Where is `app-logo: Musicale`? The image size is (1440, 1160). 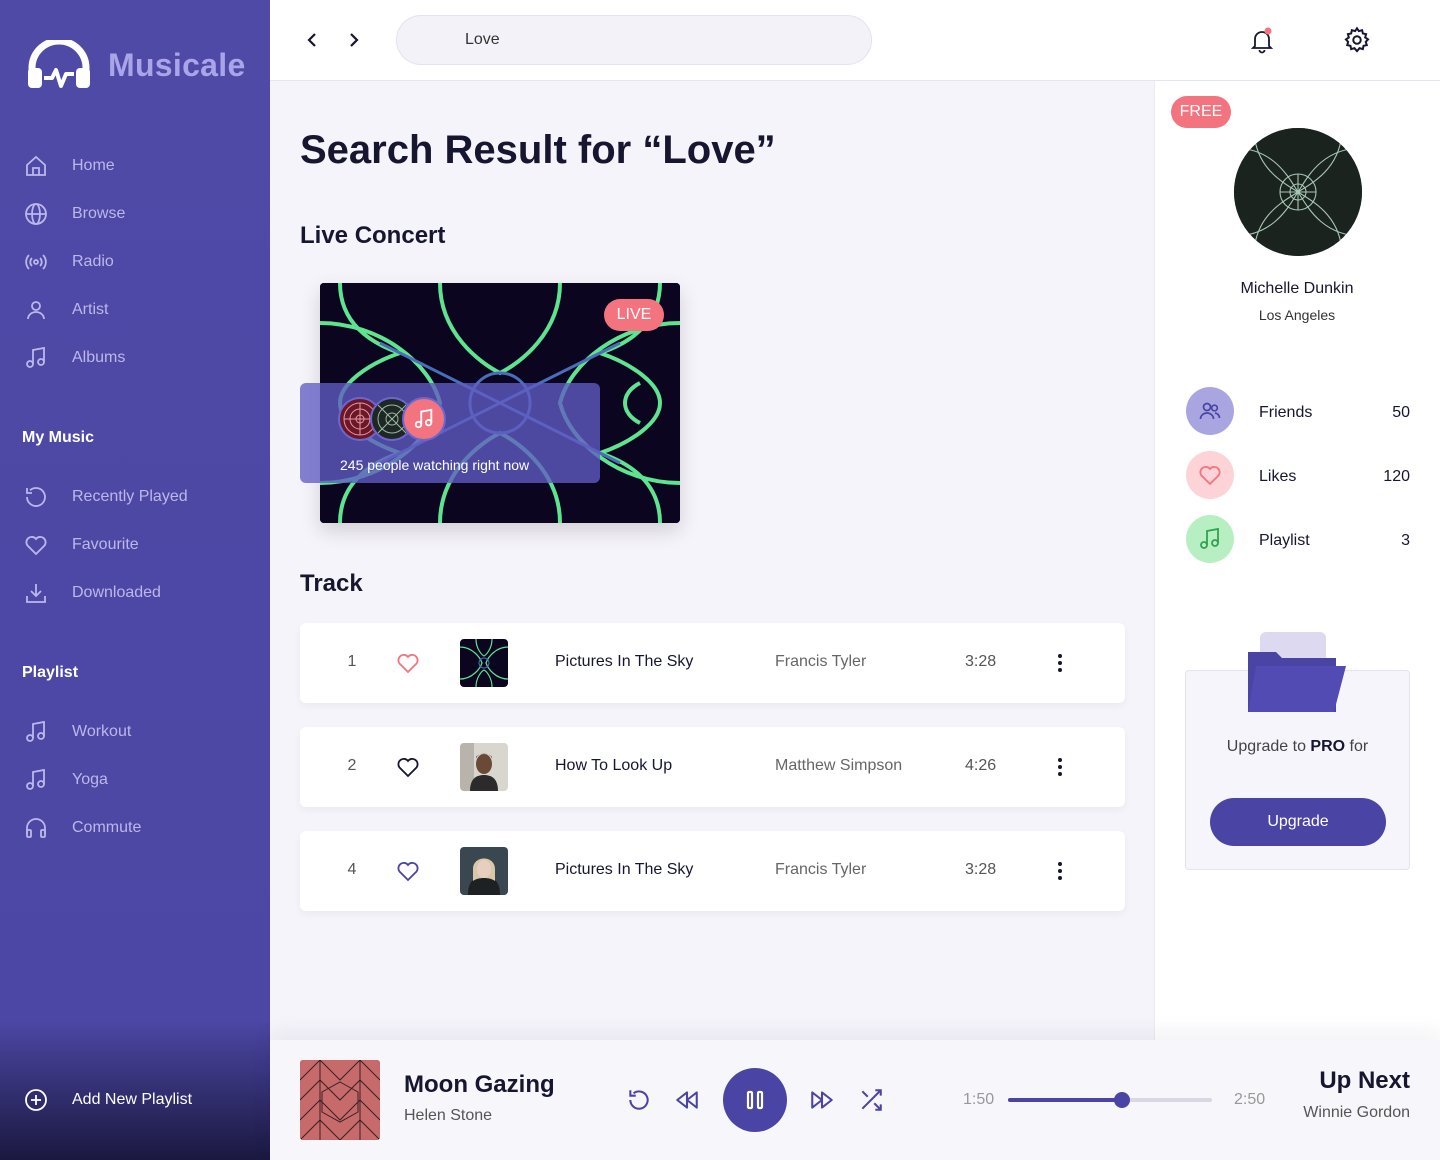 app-logo: Musicale is located at coordinates (136, 65).